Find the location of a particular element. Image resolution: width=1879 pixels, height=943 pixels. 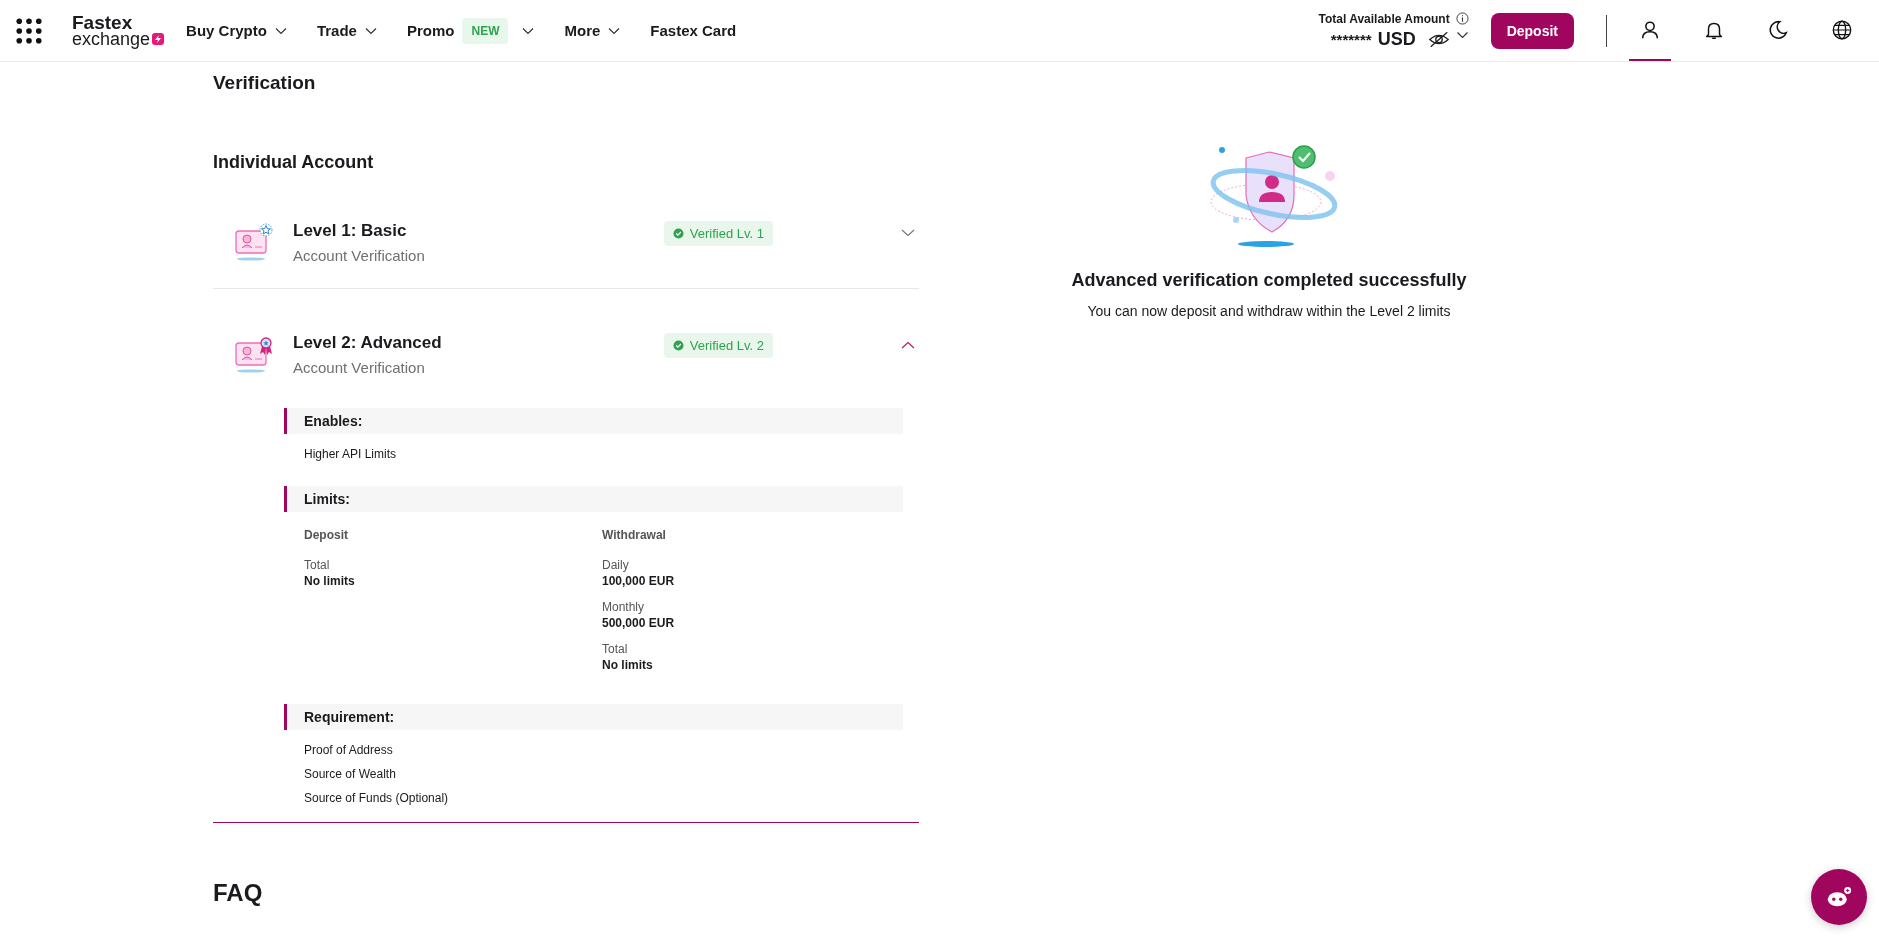

detail-item: Higher API Limits is located at coordinates (350, 454).